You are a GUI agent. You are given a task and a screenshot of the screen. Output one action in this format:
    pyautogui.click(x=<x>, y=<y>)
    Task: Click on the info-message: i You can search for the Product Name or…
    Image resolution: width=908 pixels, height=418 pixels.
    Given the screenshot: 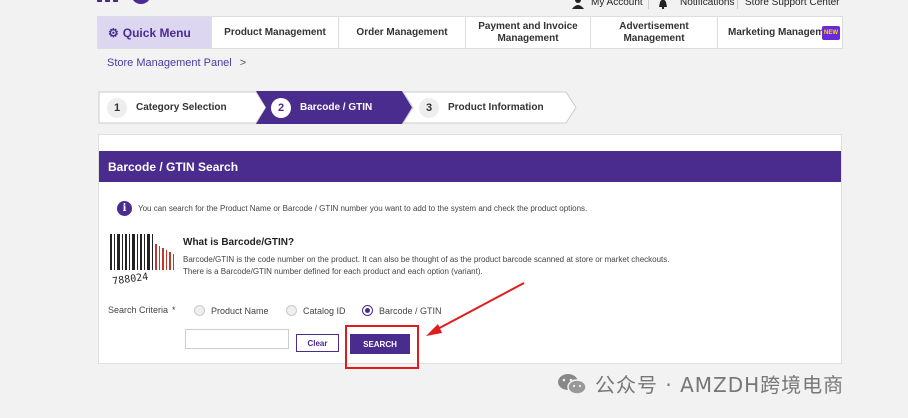 What is the action you would take?
    pyautogui.click(x=352, y=208)
    